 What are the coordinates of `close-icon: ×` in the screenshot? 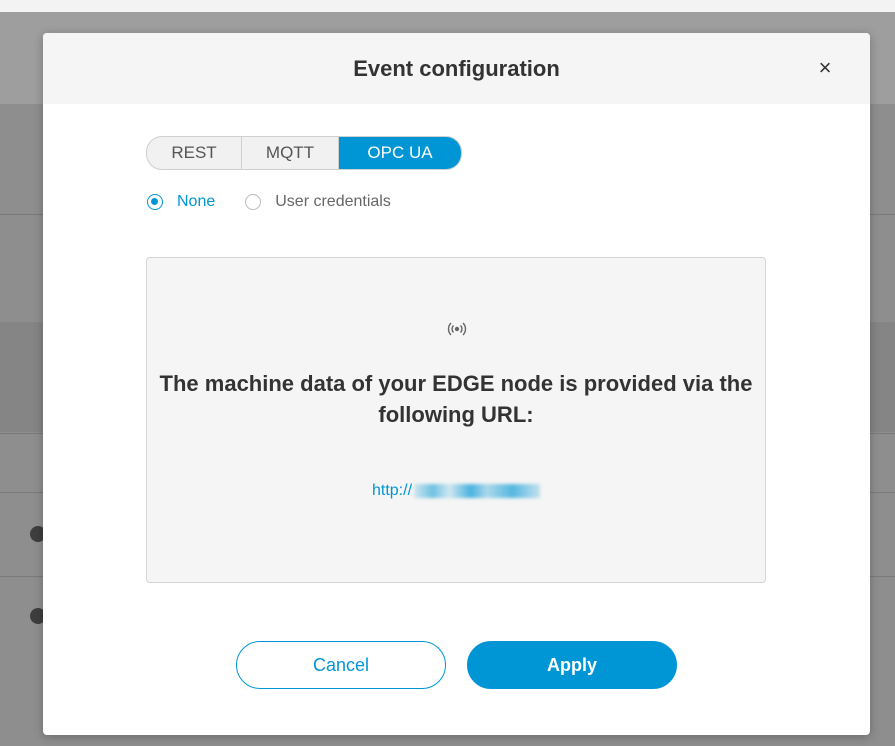 It's located at (825, 68).